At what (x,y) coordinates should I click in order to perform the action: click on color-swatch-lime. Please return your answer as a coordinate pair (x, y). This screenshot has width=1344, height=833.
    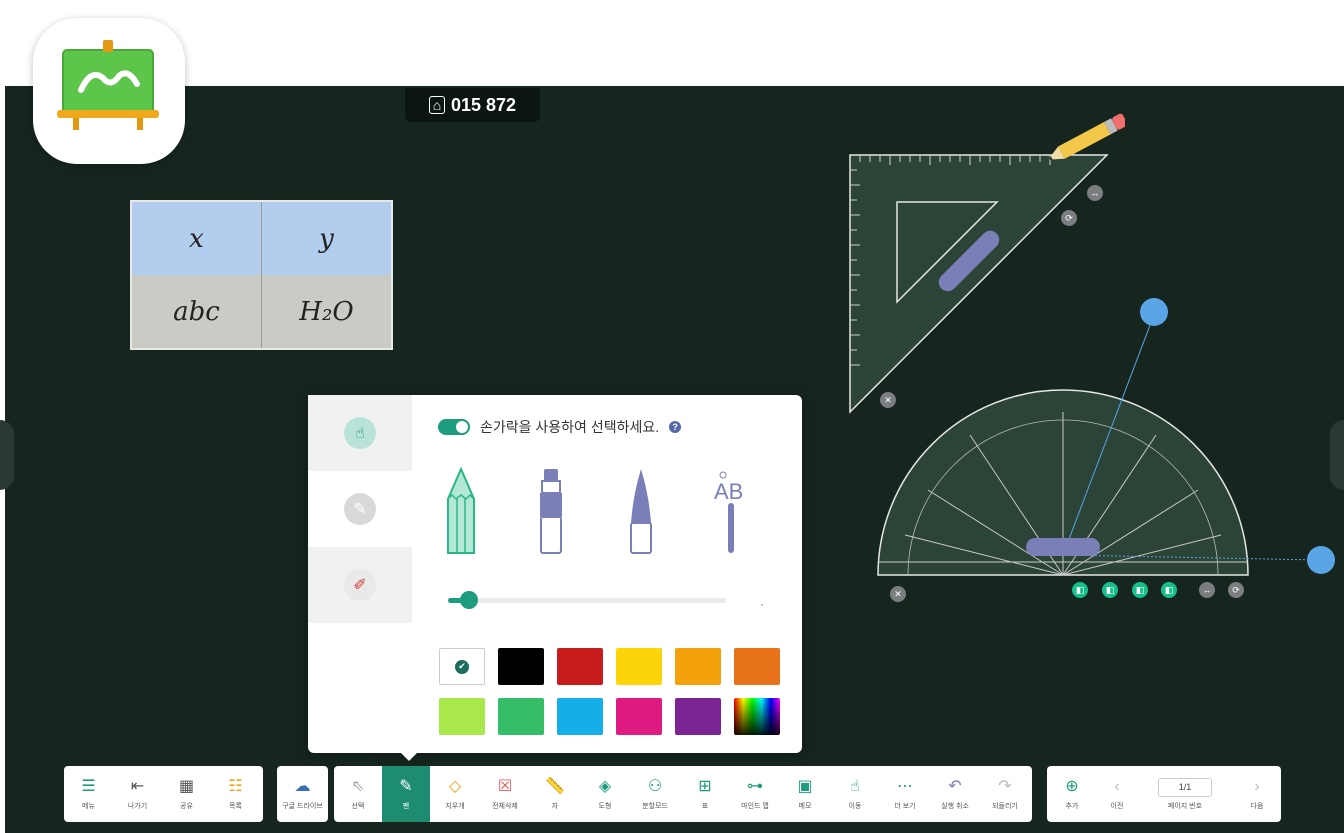
    Looking at the image, I should click on (462, 716).